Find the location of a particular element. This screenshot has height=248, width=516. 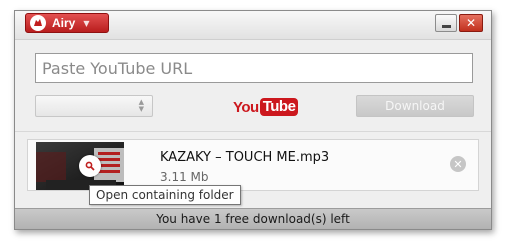

airy-logo-icon is located at coordinates (38, 23).